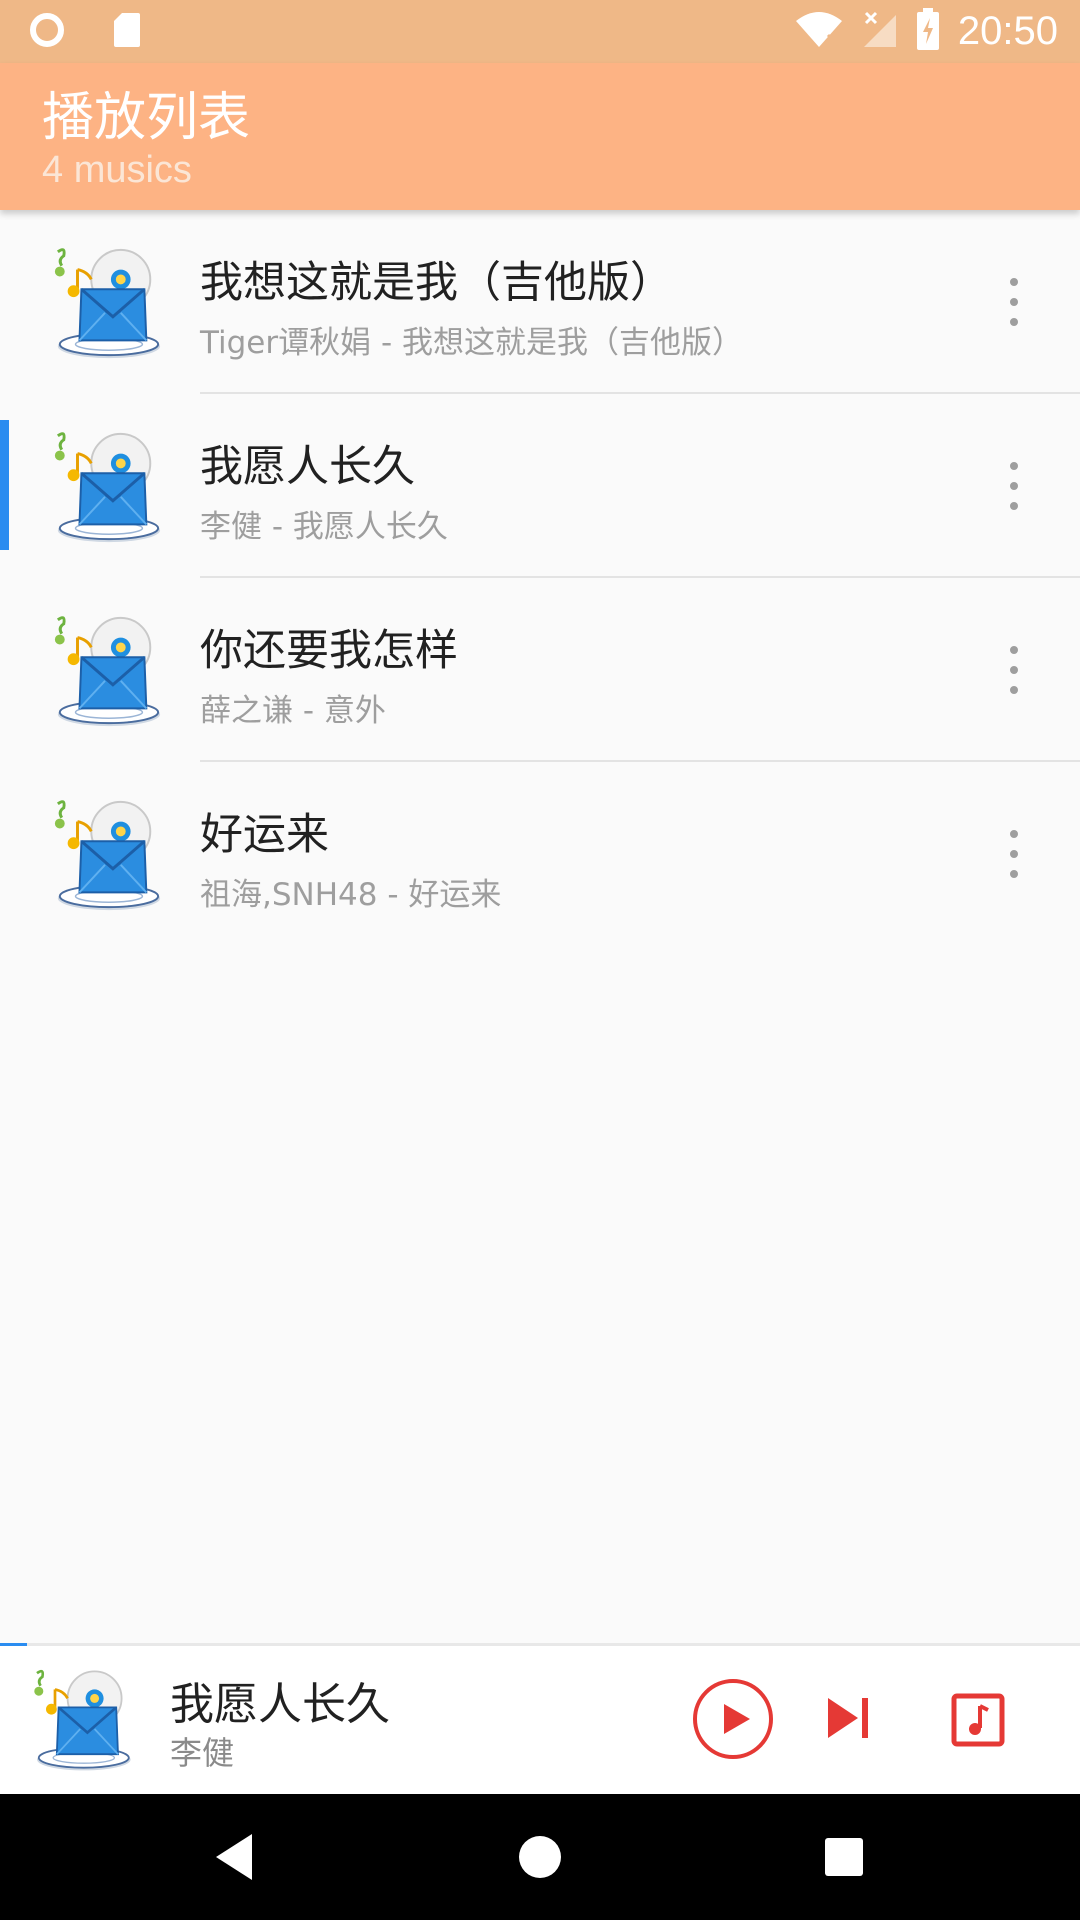 The height and width of the screenshot is (1920, 1080). Describe the element at coordinates (293, 711) in the screenshot. I see `song-subtitle: 薛之谦 - 意外` at that location.